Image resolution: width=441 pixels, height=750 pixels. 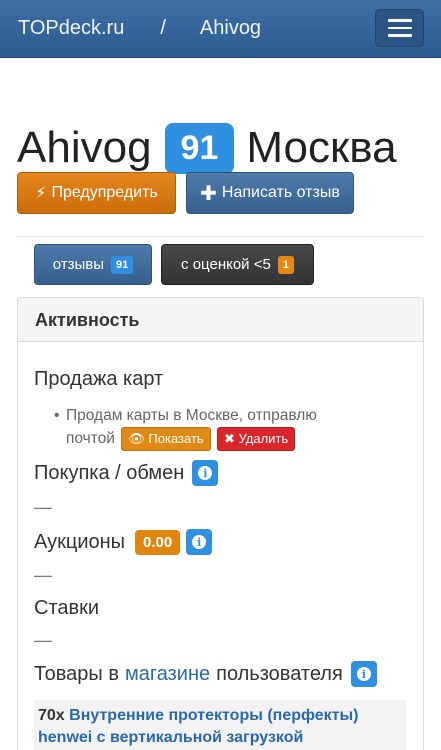 What do you see at coordinates (51, 715) in the screenshot?
I see `product-qty: 70x` at bounding box center [51, 715].